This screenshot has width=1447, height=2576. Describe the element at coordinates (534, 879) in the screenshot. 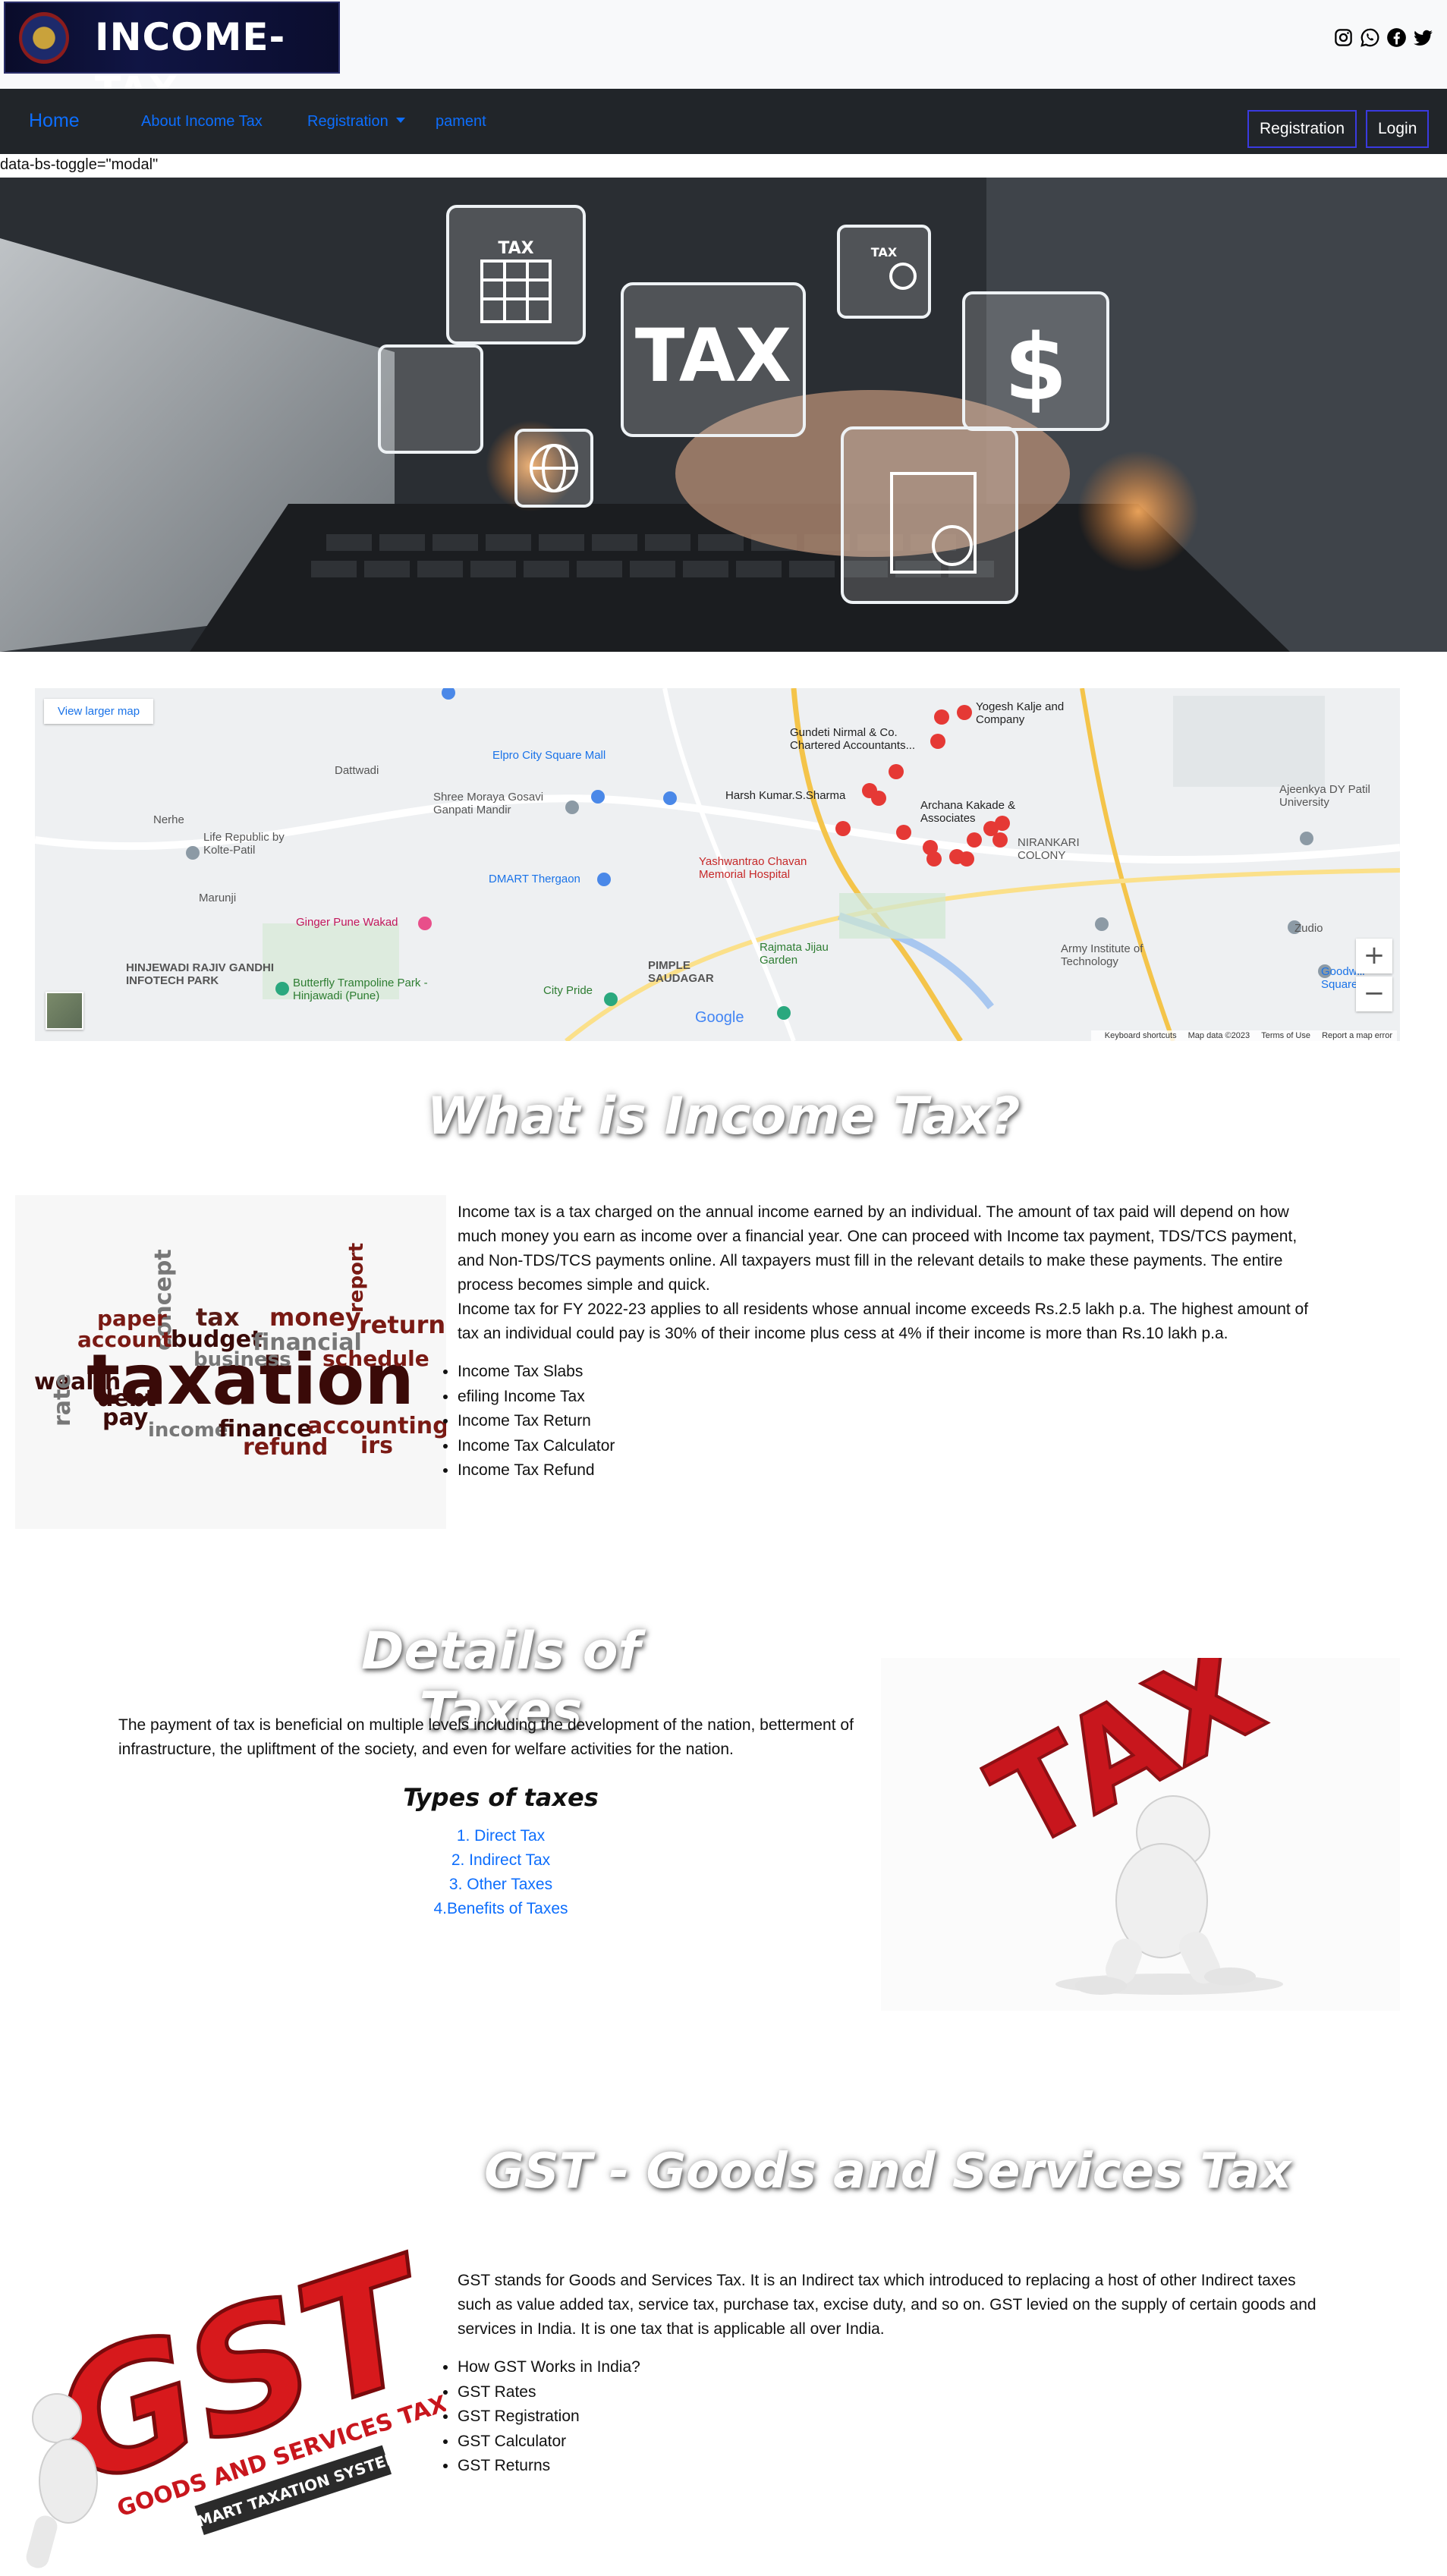

I see `map-label: DMART Thergaon` at that location.